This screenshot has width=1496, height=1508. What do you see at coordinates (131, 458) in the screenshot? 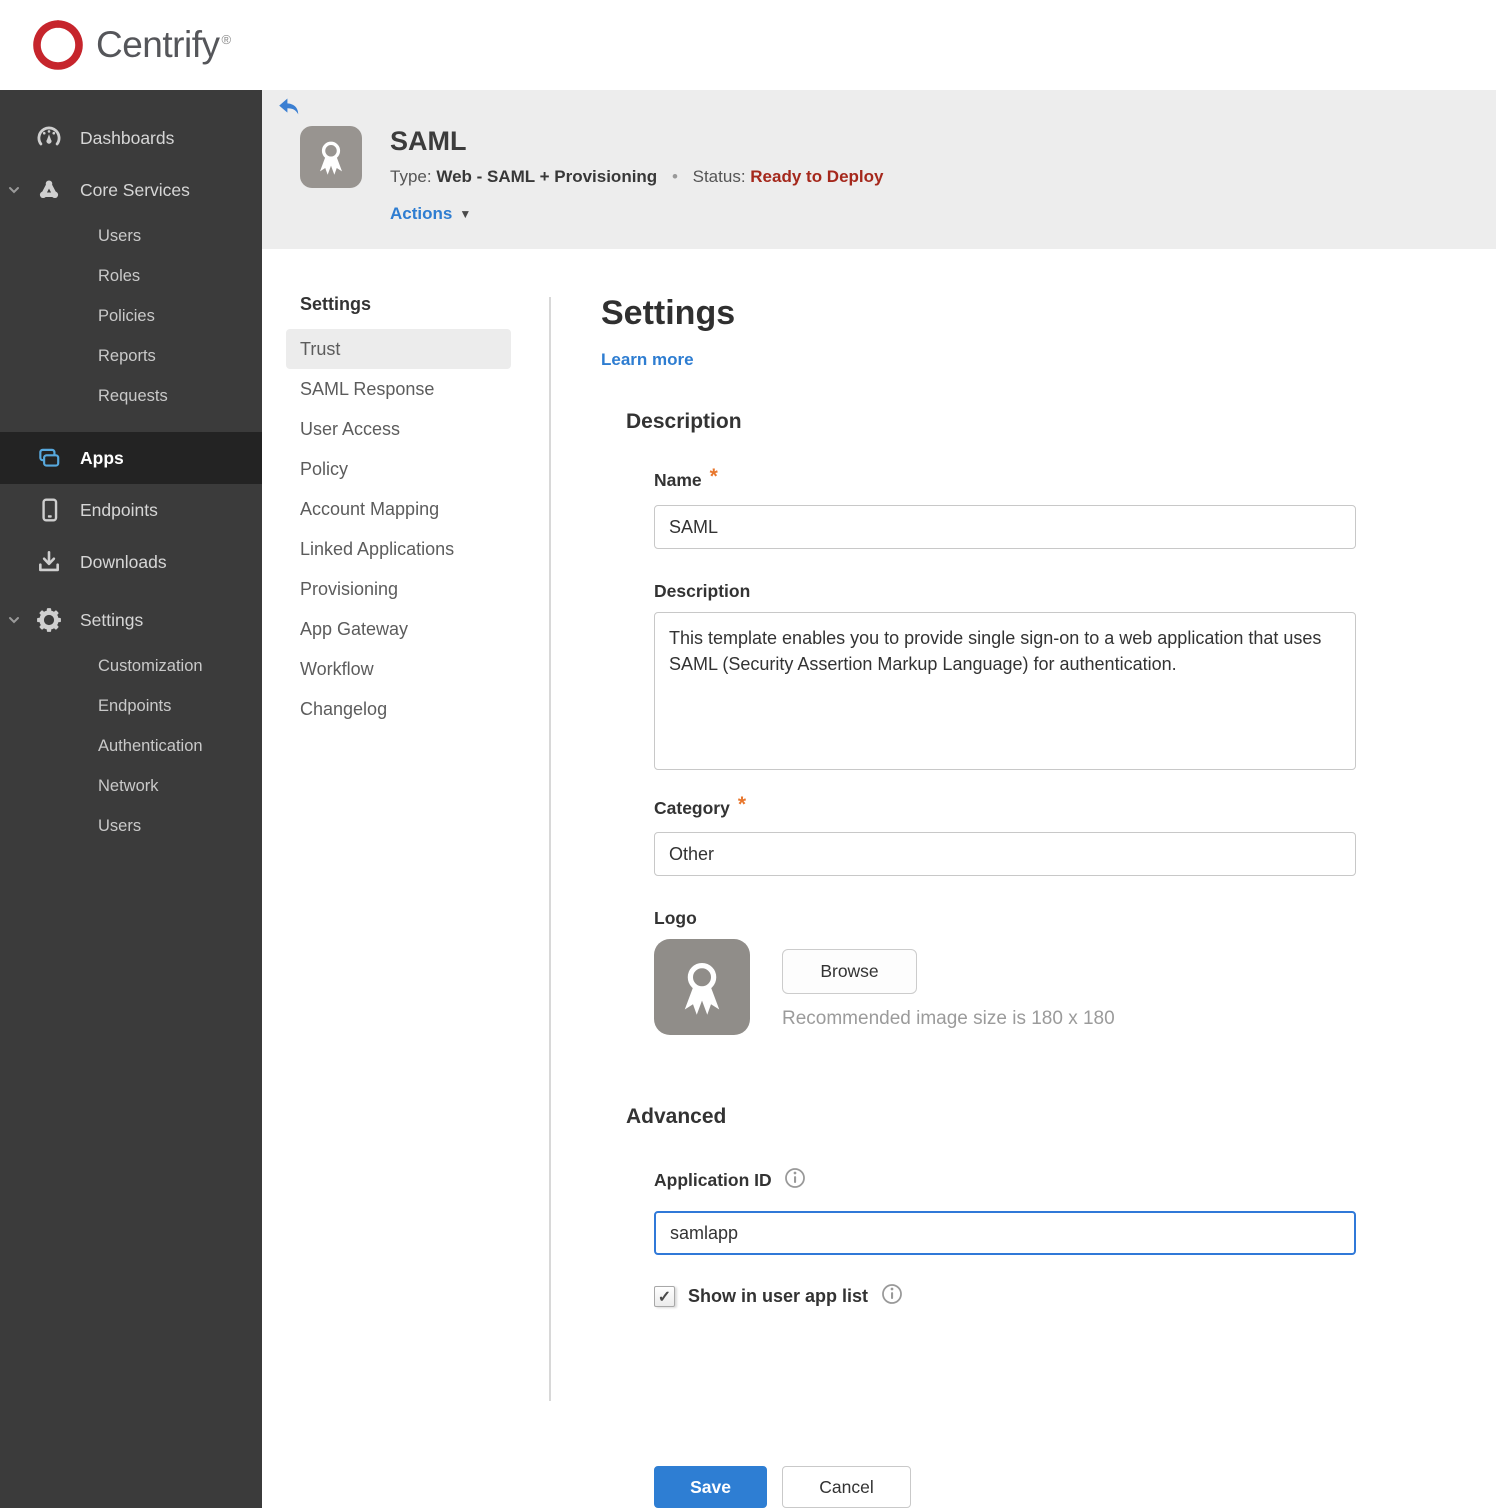
I see `sidebar-item-apps: Apps` at bounding box center [131, 458].